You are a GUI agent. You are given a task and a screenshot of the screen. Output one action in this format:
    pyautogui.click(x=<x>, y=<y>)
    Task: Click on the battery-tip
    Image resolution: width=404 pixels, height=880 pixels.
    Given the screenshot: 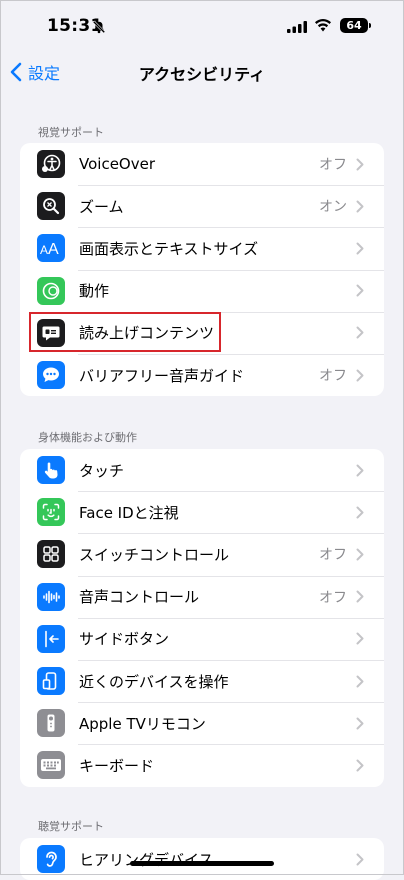 What is the action you would take?
    pyautogui.click(x=370, y=25)
    